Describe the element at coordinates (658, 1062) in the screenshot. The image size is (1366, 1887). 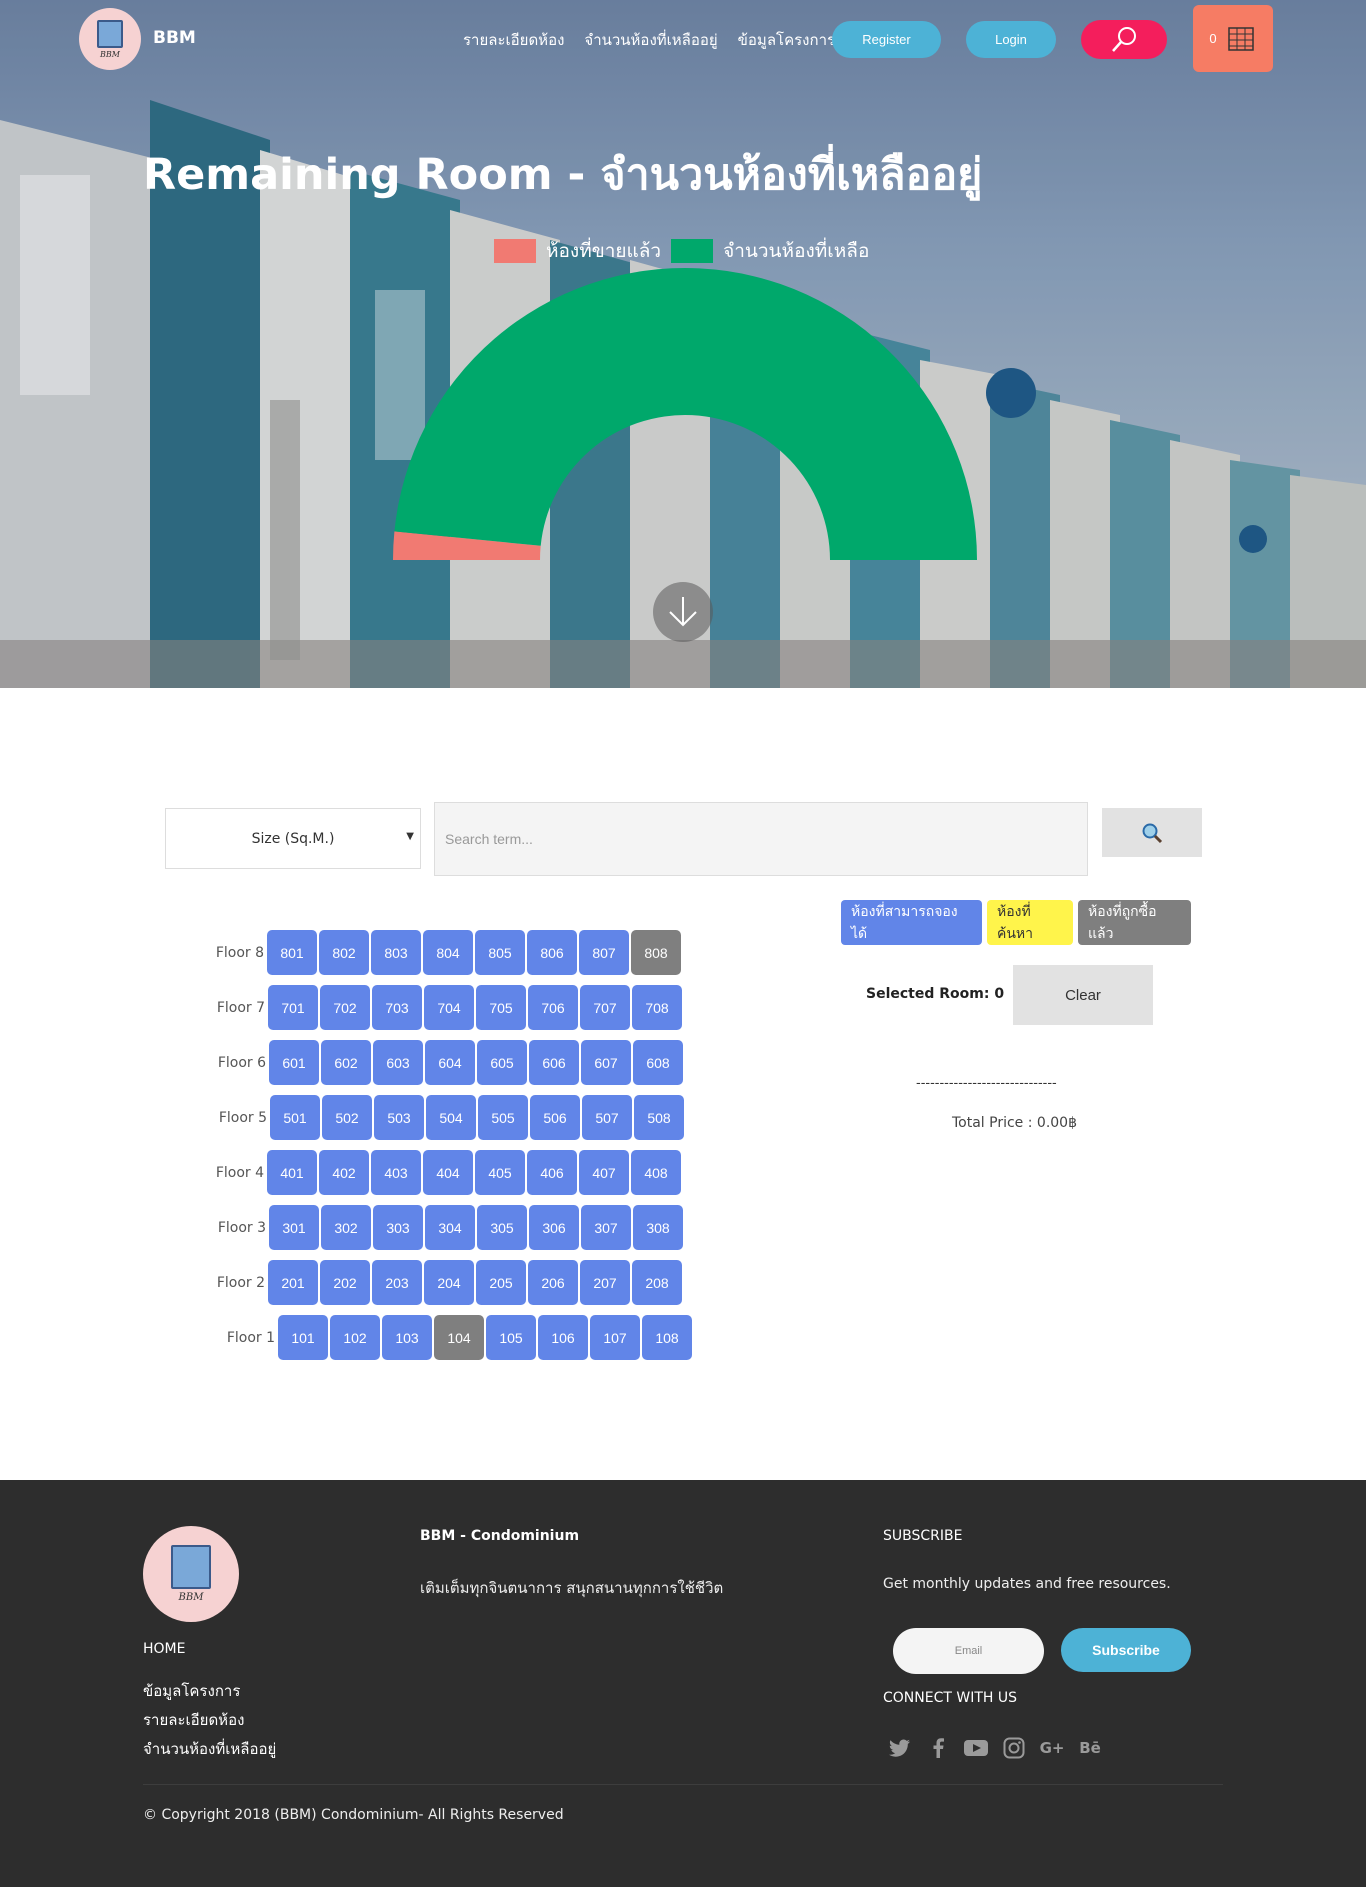
I see `room-button-608: 608` at that location.